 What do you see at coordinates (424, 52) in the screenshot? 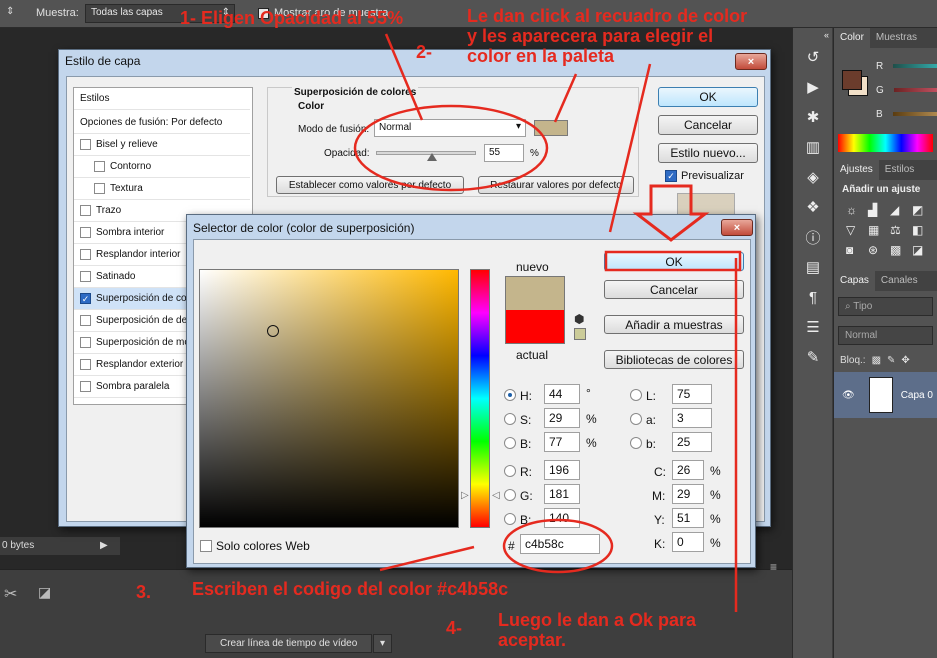
I see `annotation-step2-number: 2-` at bounding box center [424, 52].